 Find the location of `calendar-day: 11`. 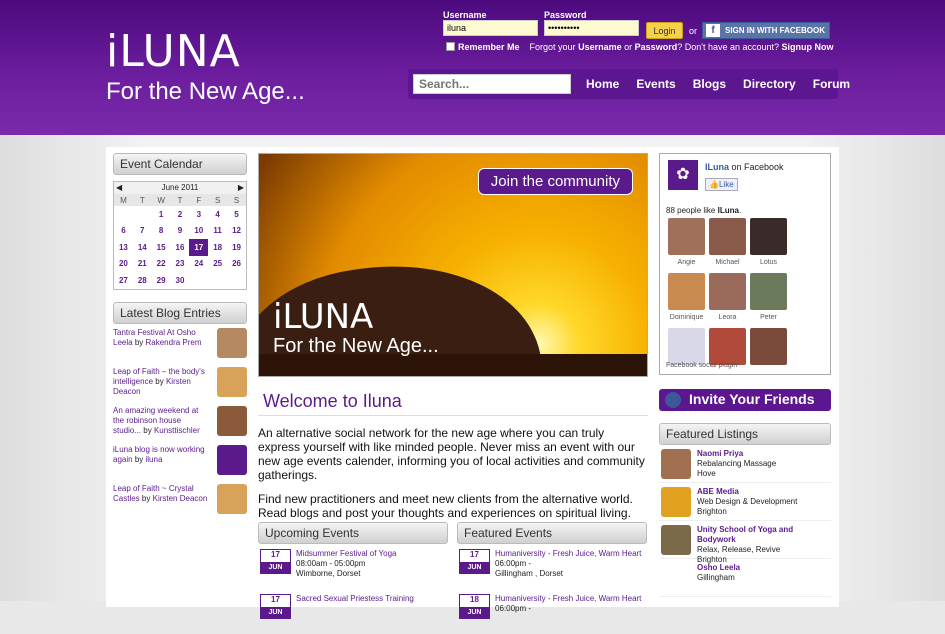

calendar-day: 11 is located at coordinates (217, 231).